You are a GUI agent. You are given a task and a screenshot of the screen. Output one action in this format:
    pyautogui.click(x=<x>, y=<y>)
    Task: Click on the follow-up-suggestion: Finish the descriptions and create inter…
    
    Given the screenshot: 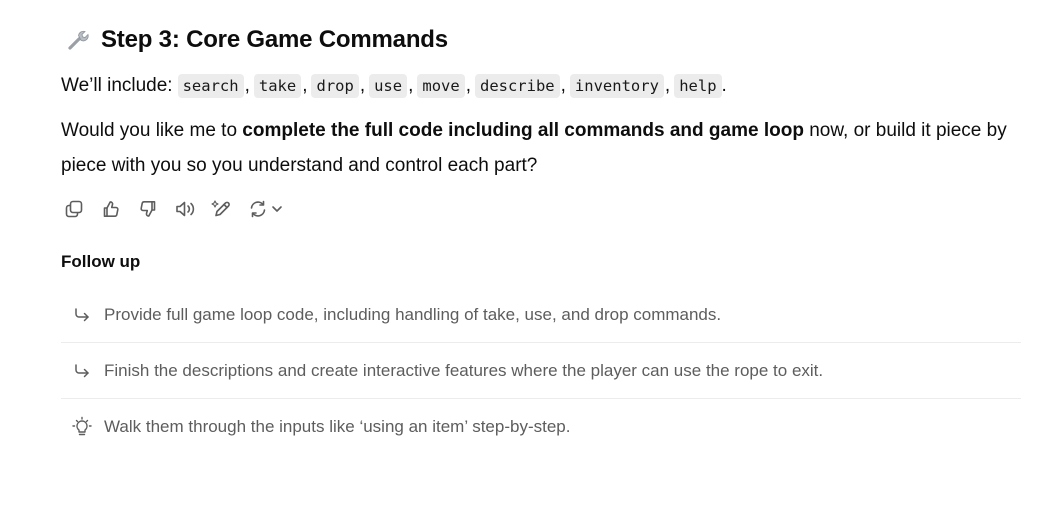 What is the action you would take?
    pyautogui.click(x=541, y=371)
    